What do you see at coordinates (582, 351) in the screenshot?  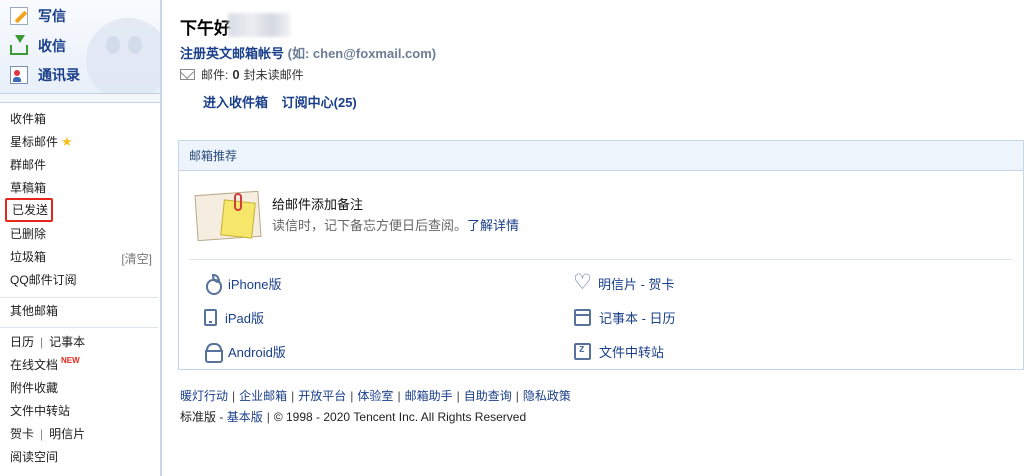 I see `file-transfer-icon` at bounding box center [582, 351].